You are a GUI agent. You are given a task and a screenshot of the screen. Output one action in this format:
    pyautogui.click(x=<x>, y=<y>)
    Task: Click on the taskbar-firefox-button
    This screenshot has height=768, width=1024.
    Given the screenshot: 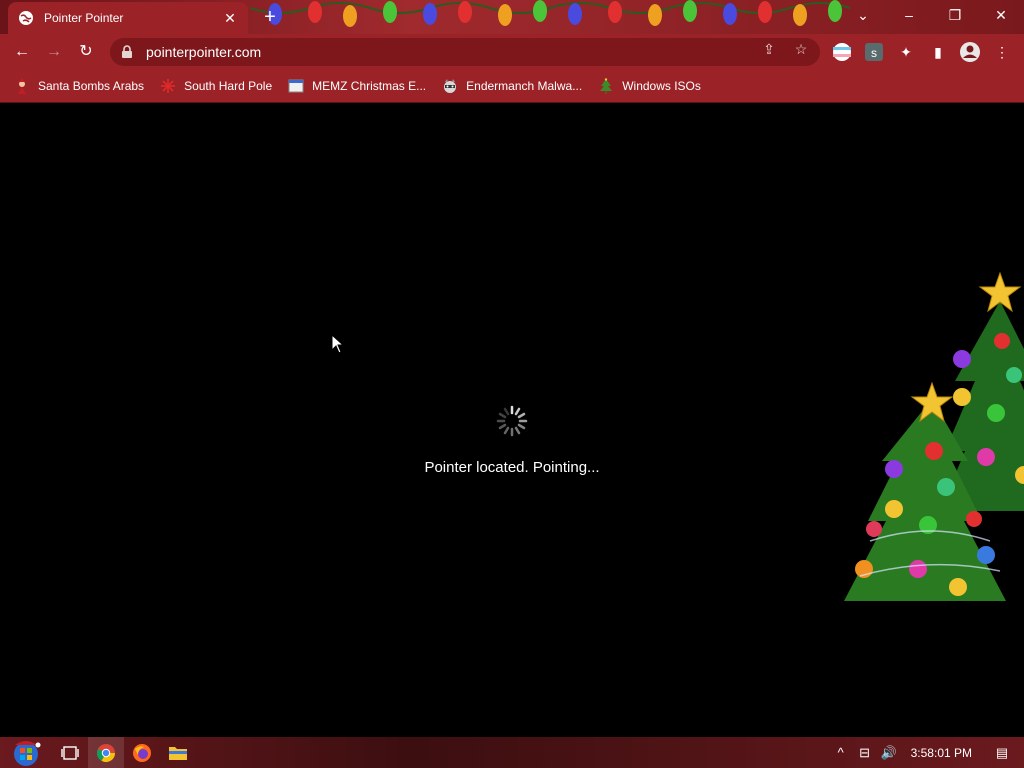 What is the action you would take?
    pyautogui.click(x=142, y=752)
    